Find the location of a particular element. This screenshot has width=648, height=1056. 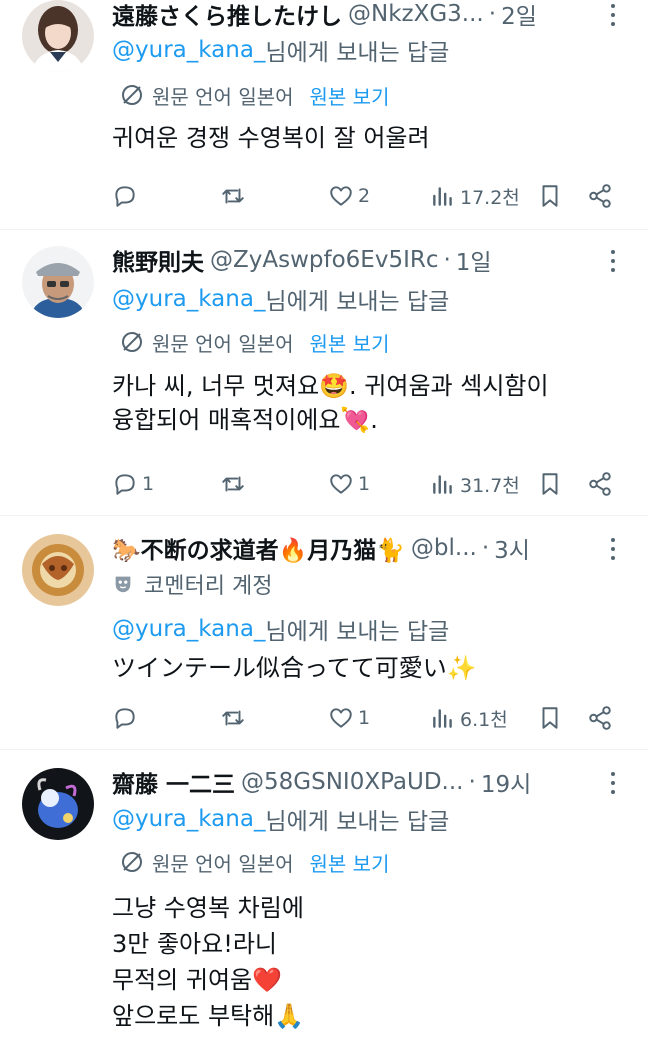

views-button: 6.1천 is located at coordinates (469, 718).